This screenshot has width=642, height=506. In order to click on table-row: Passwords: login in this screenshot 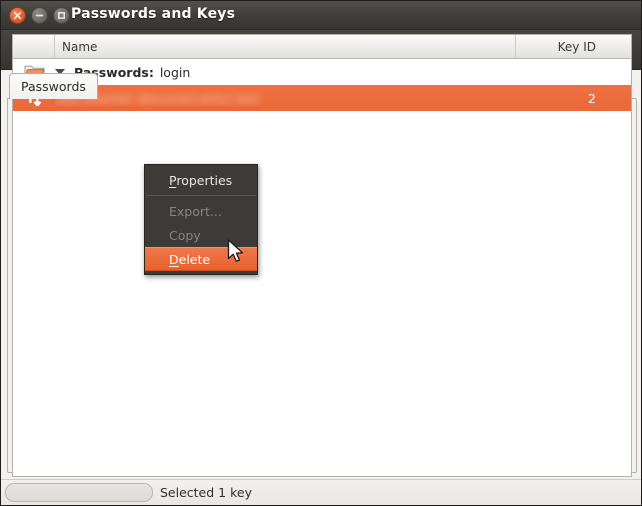, I will do `click(322, 72)`.